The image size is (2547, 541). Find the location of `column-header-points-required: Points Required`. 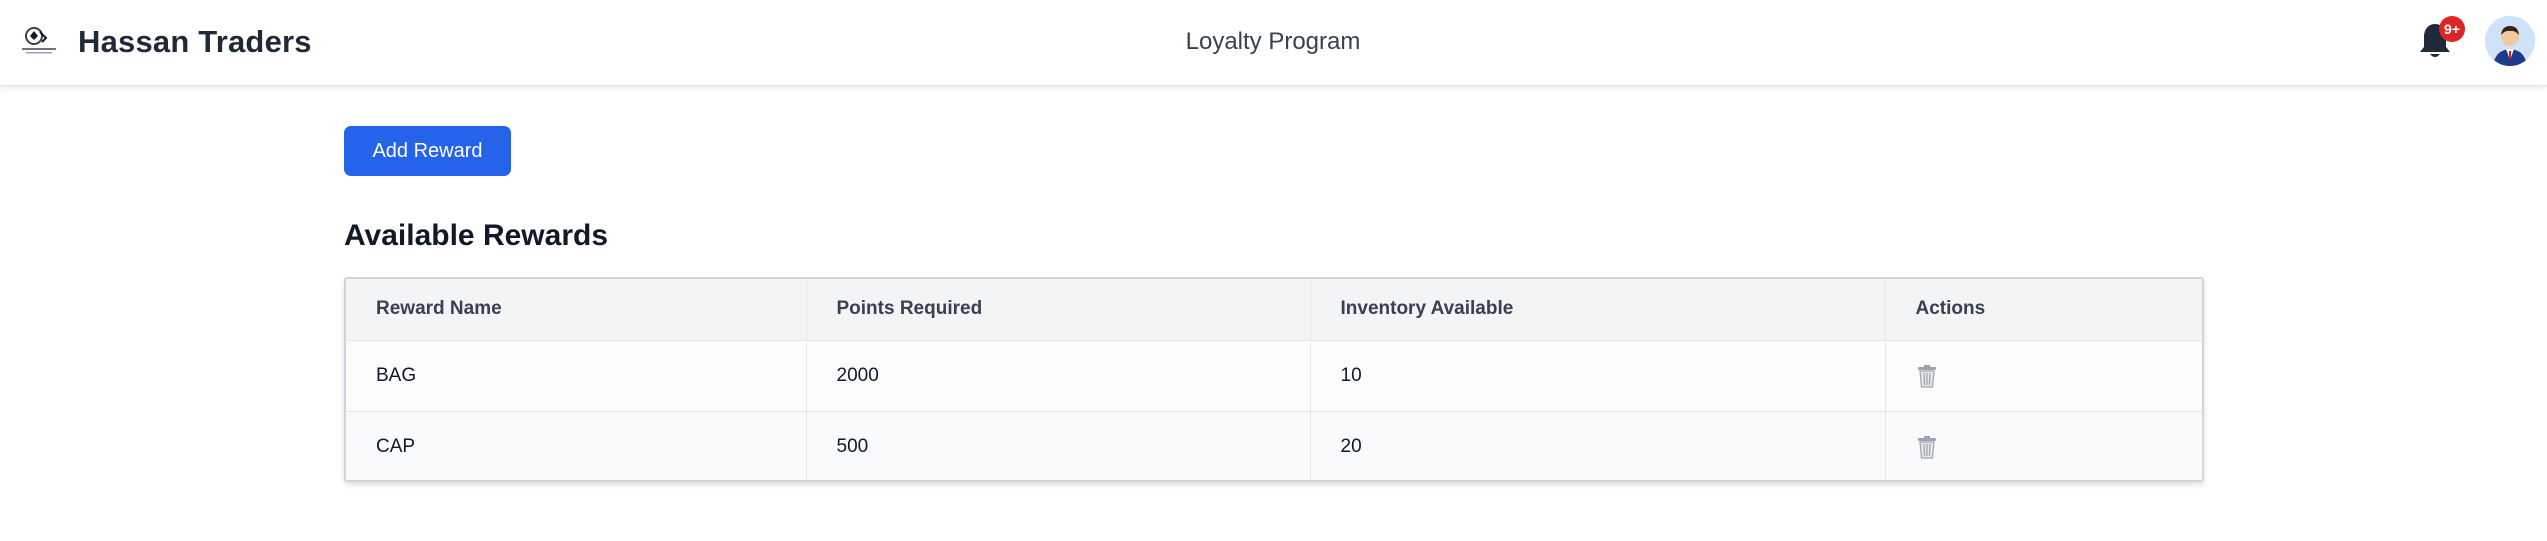

column-header-points-required: Points Required is located at coordinates (1058, 310).